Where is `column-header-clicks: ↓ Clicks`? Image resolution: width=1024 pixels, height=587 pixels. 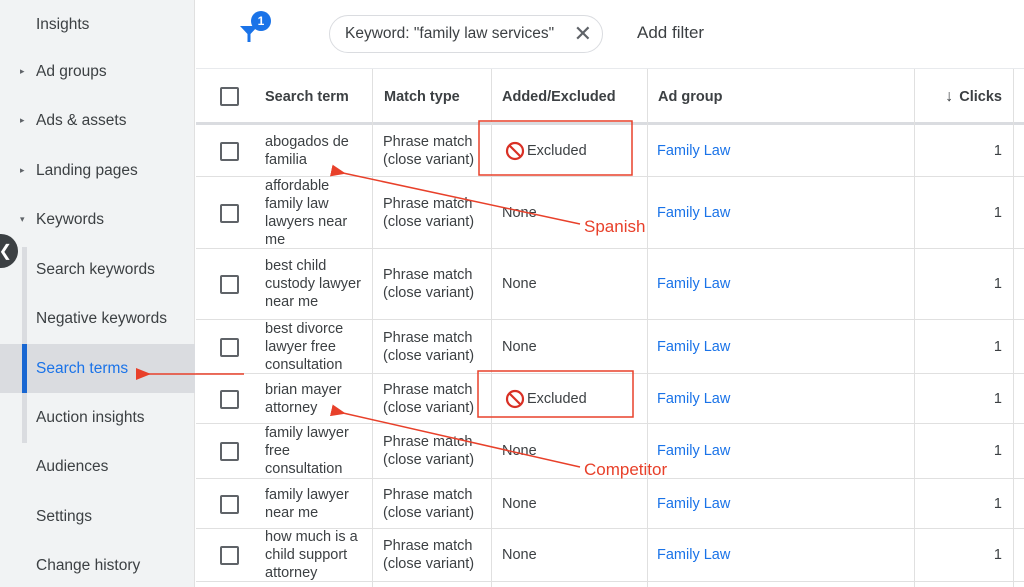
column-header-clicks: ↓ Clicks is located at coordinates (958, 97).